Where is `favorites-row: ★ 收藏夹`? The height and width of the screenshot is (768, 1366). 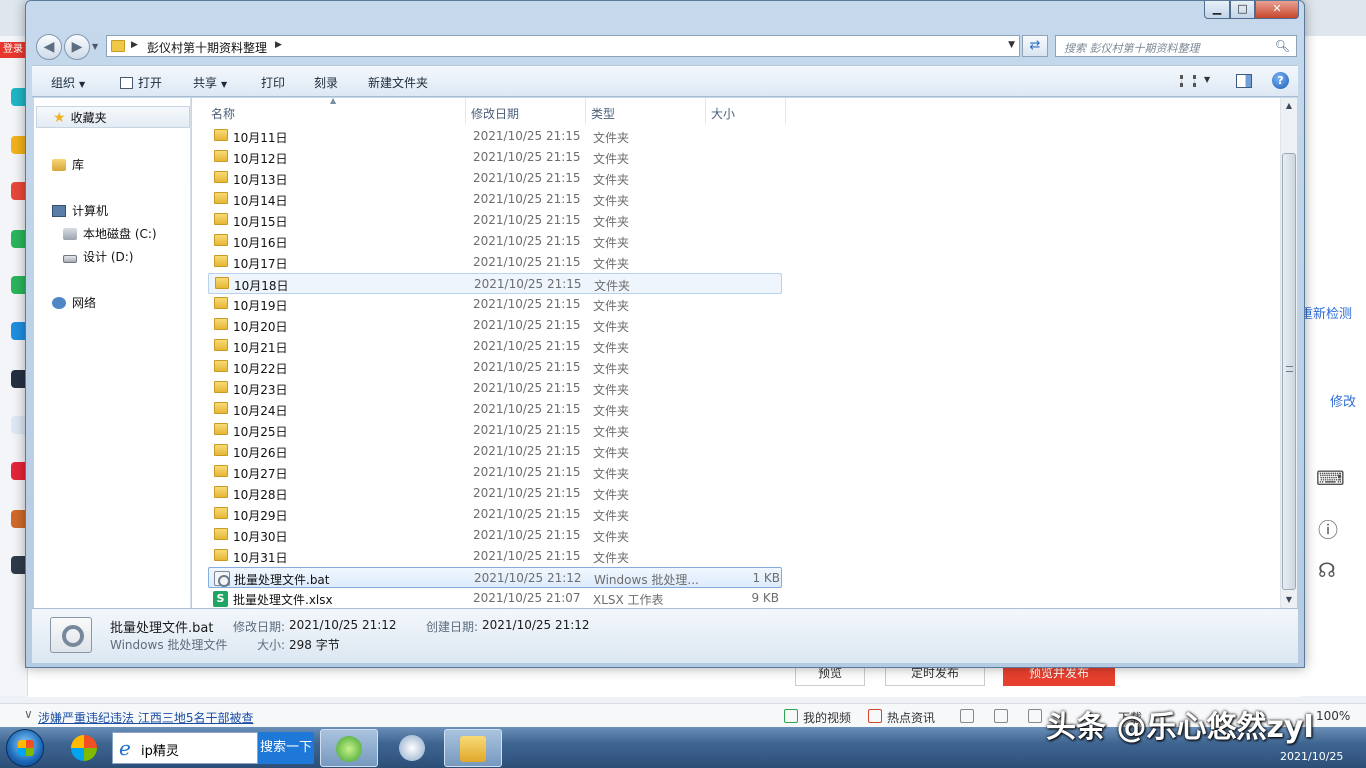
favorites-row: ★ 收藏夹 is located at coordinates (80, 117).